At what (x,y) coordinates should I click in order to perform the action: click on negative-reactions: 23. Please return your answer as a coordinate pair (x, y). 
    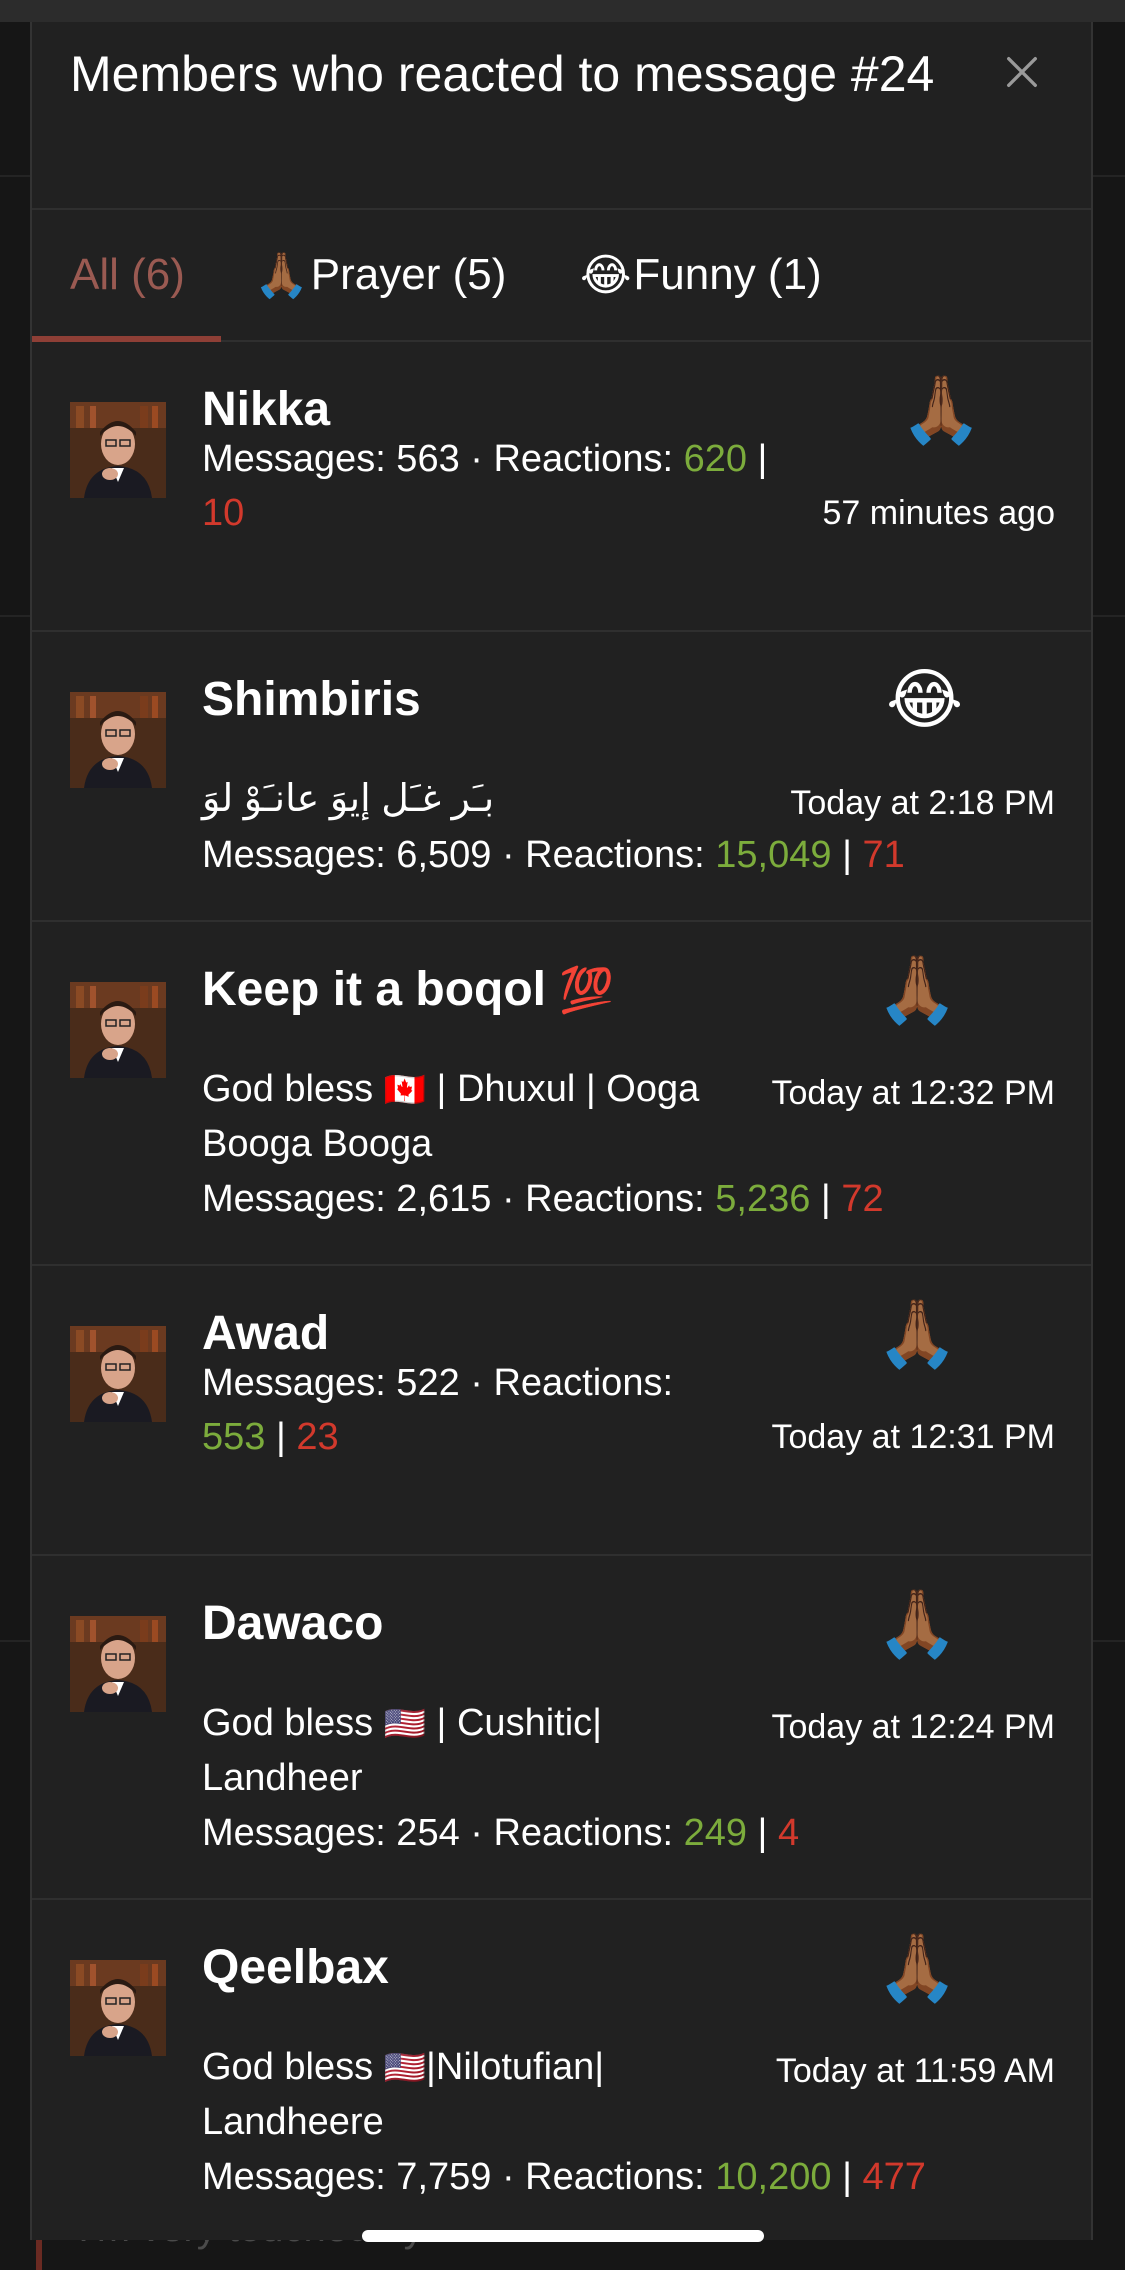
    Looking at the image, I should click on (317, 1437).